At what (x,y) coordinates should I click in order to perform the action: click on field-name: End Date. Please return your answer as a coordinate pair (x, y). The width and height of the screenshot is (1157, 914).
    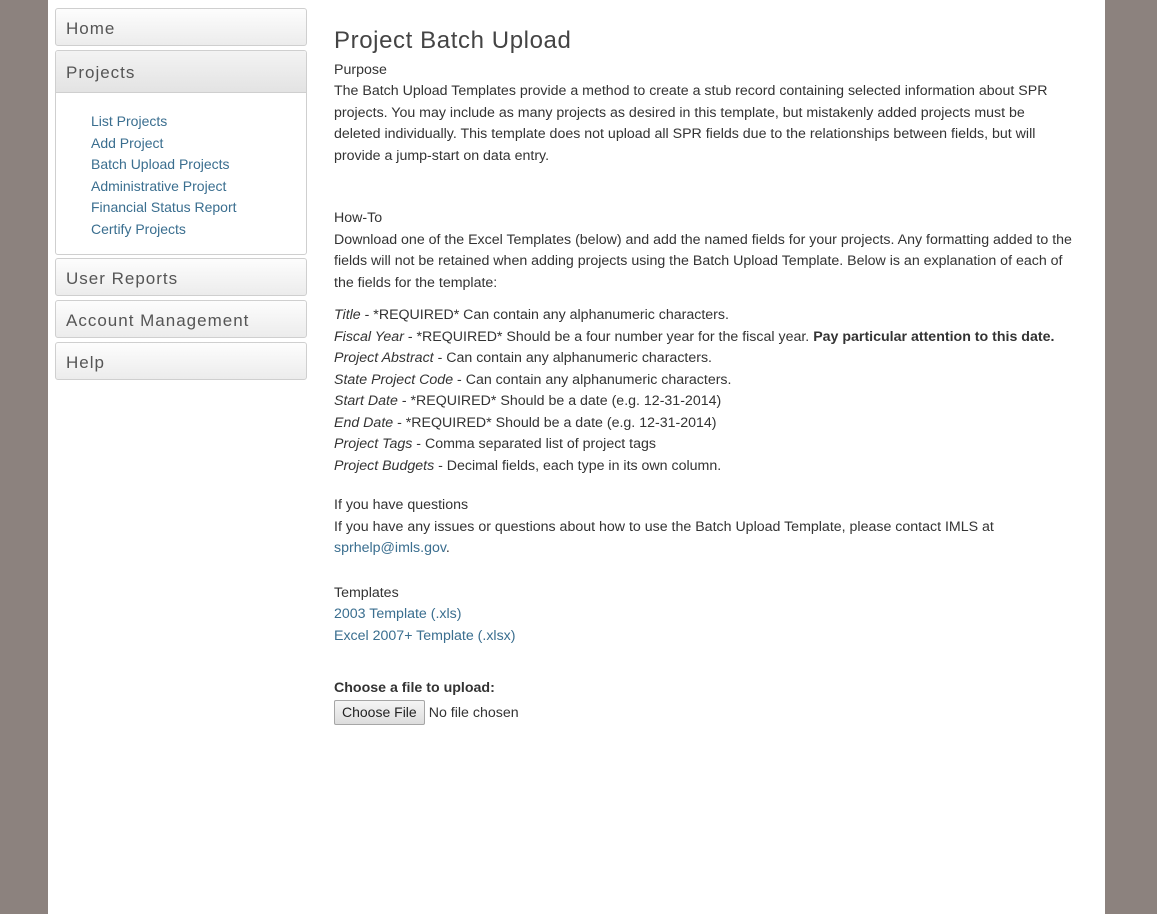
    Looking at the image, I should click on (364, 422).